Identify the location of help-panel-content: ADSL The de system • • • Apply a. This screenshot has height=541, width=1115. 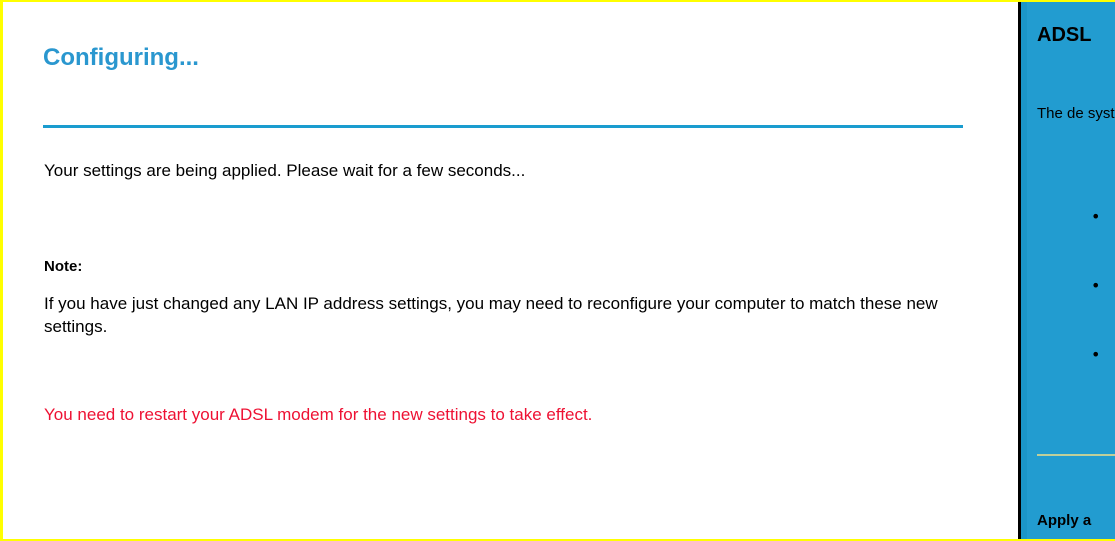
(1071, 270).